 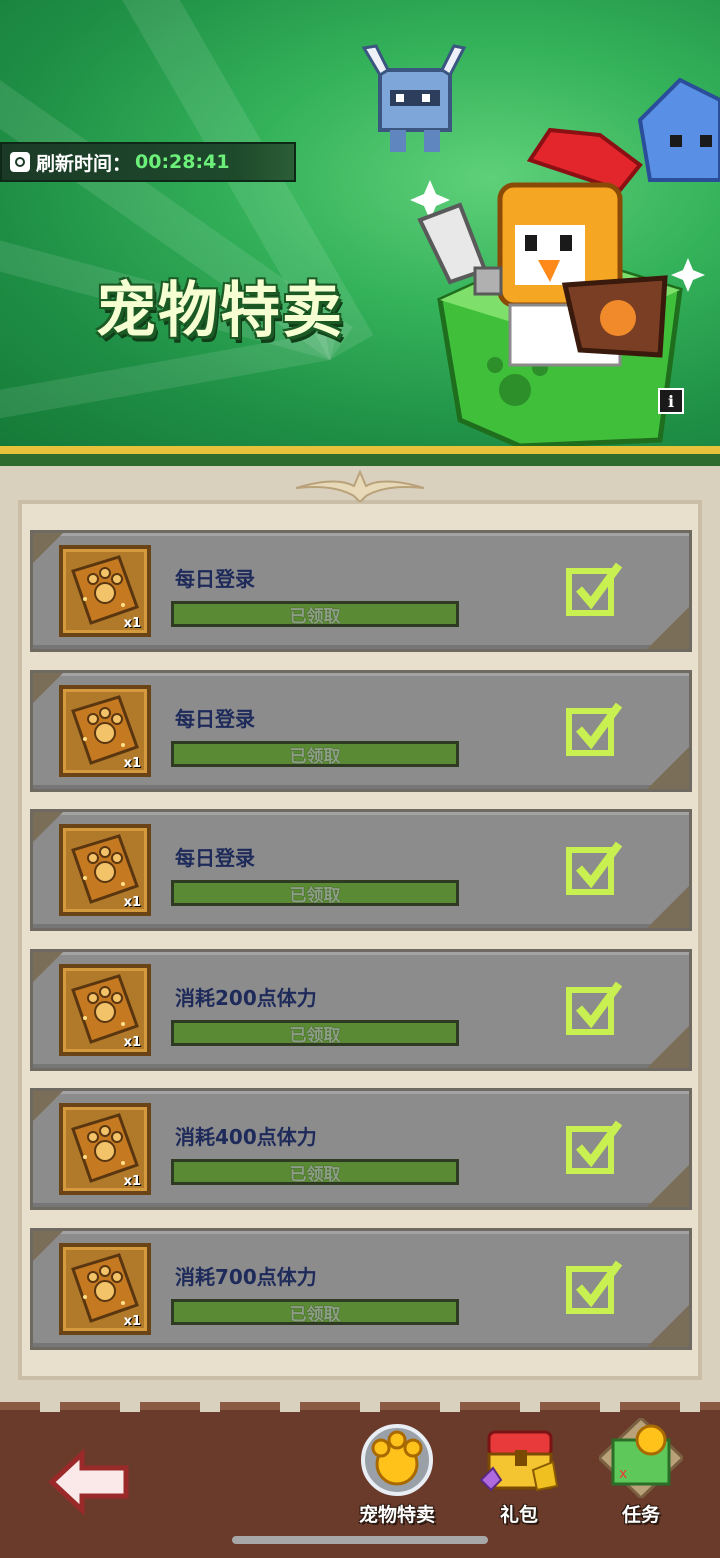 What do you see at coordinates (396, 1515) in the screenshot?
I see `nav-pet-sale-label: 宠物特卖` at bounding box center [396, 1515].